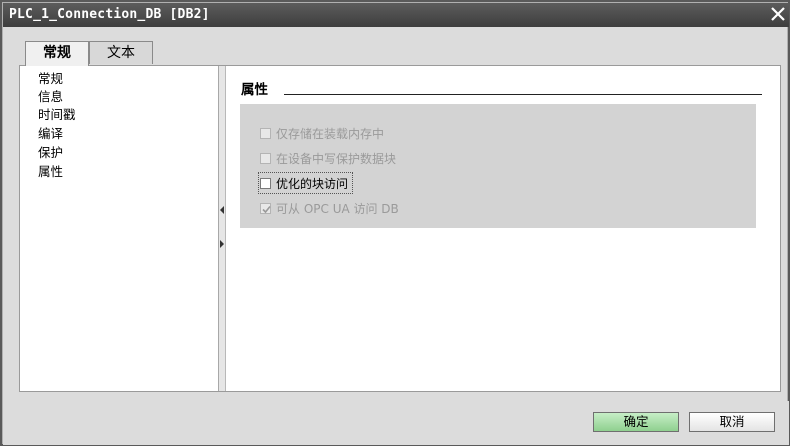  I want to click on section-title: 属性, so click(254, 90).